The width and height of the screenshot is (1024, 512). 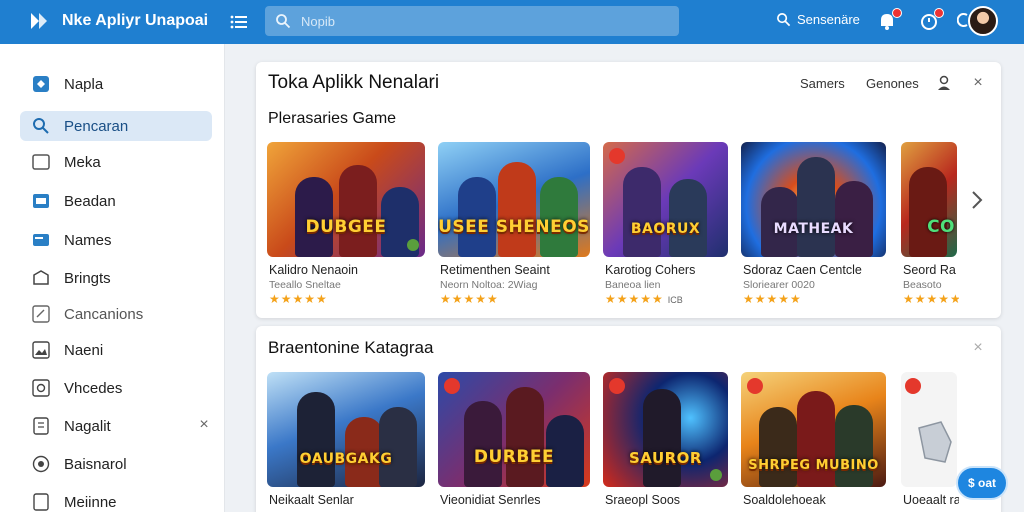 I want to click on top-search-label: Sensenäre, so click(x=828, y=19).